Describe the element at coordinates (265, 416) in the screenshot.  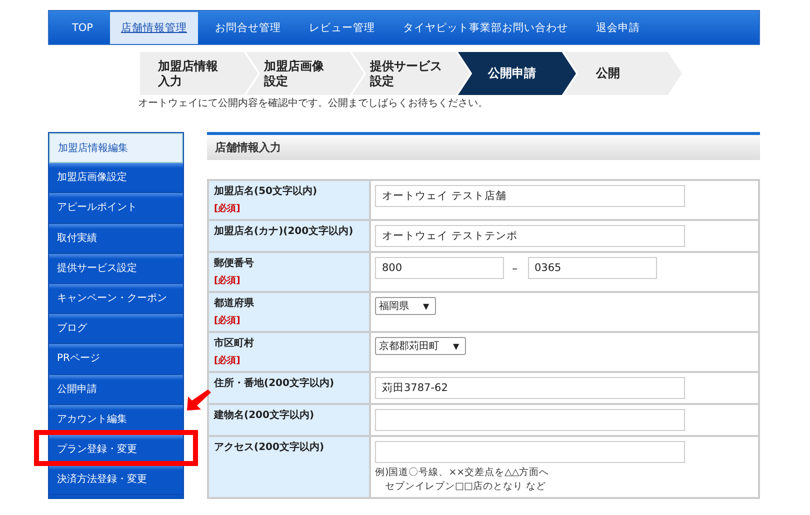
I see `field-label: 建物名(200文字以内)` at that location.